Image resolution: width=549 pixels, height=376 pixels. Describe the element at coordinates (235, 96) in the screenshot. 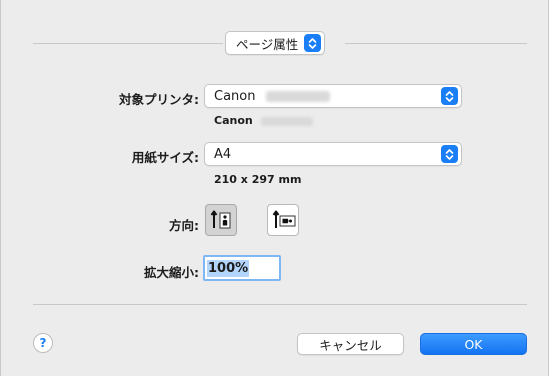

I see `printer-value: Canon` at that location.